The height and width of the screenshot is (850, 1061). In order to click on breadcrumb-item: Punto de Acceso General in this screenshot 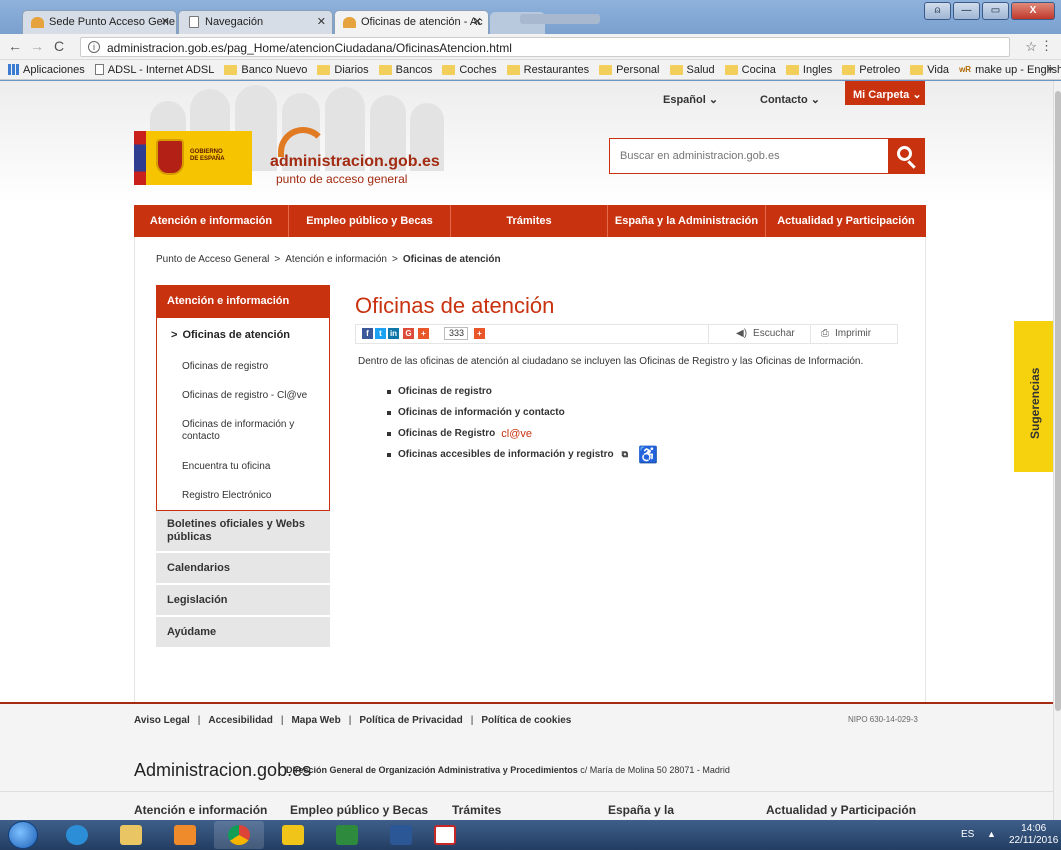, I will do `click(212, 259)`.